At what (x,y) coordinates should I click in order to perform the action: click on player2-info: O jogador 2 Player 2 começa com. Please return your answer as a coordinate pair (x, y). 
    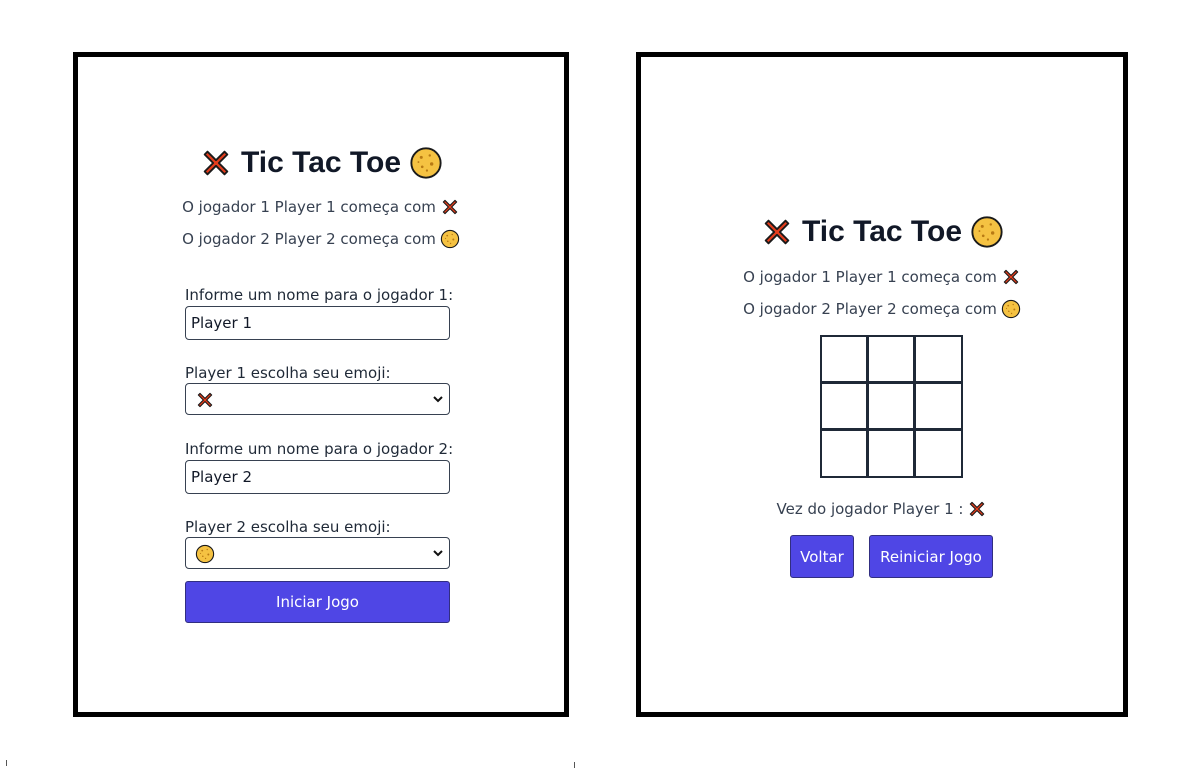
    Looking at the image, I should click on (321, 239).